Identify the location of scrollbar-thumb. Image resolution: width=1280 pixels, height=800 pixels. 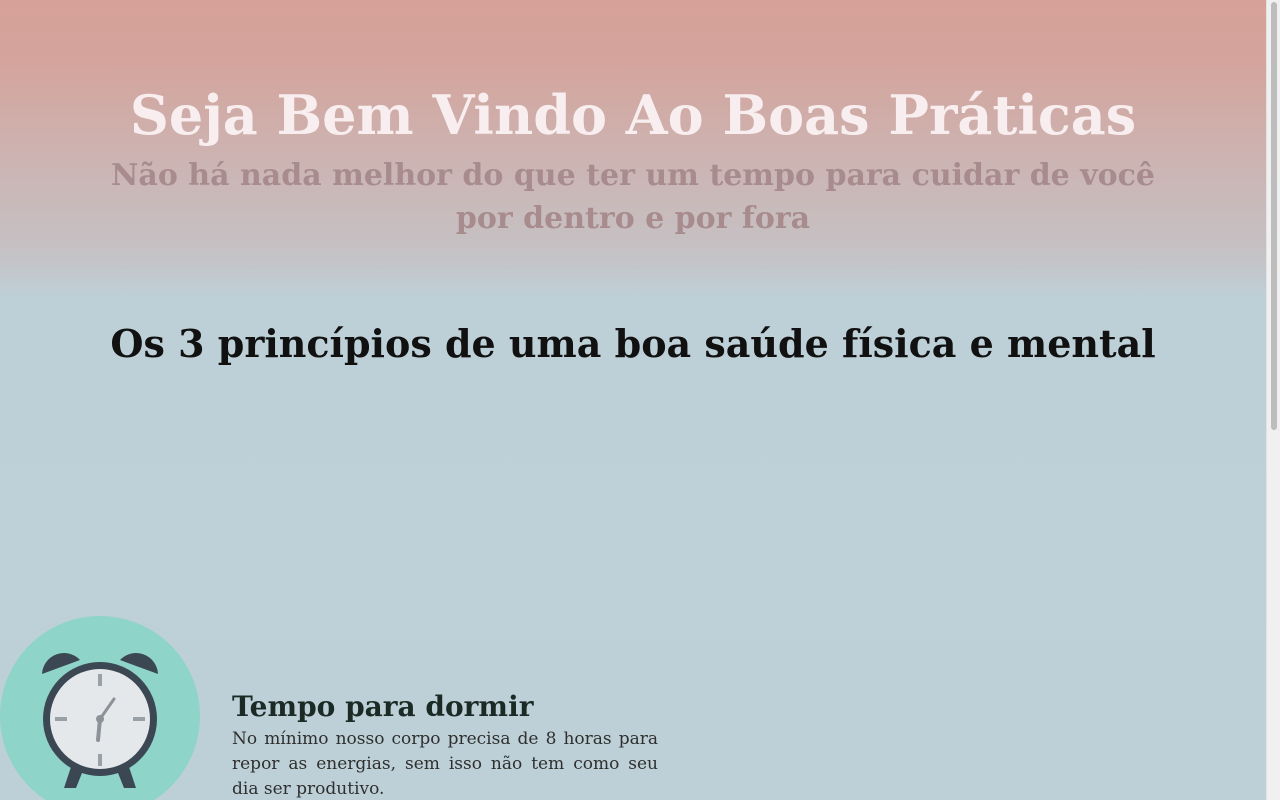
(1274, 216).